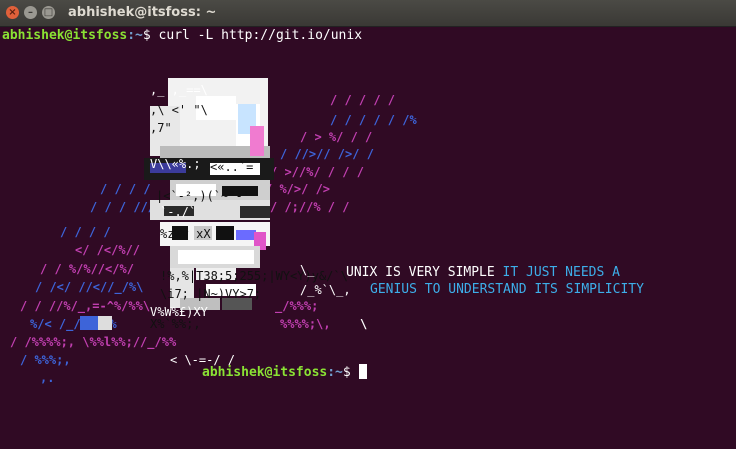 The image size is (736, 449). I want to click on prompt2-path: :~, so click(335, 372).